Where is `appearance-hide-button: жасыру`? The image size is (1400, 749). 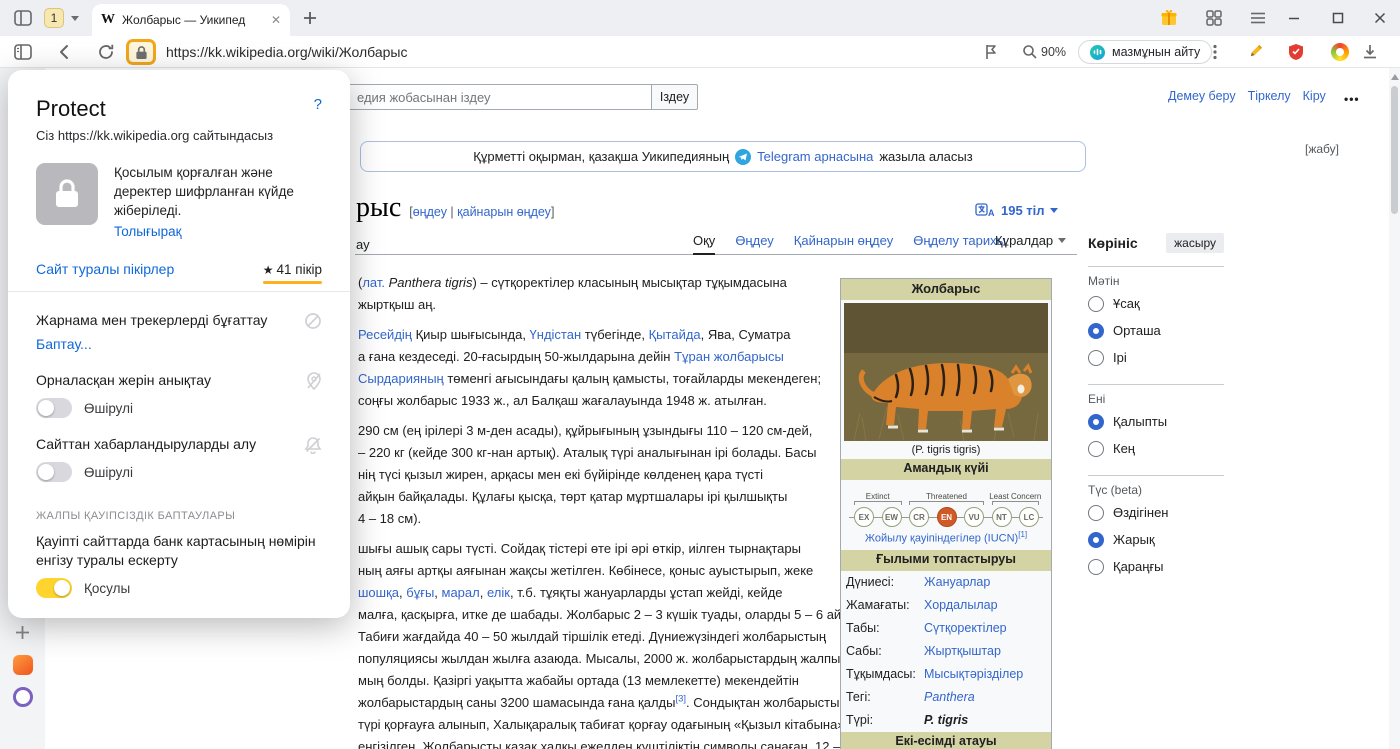 appearance-hide-button: жасыру is located at coordinates (1195, 243).